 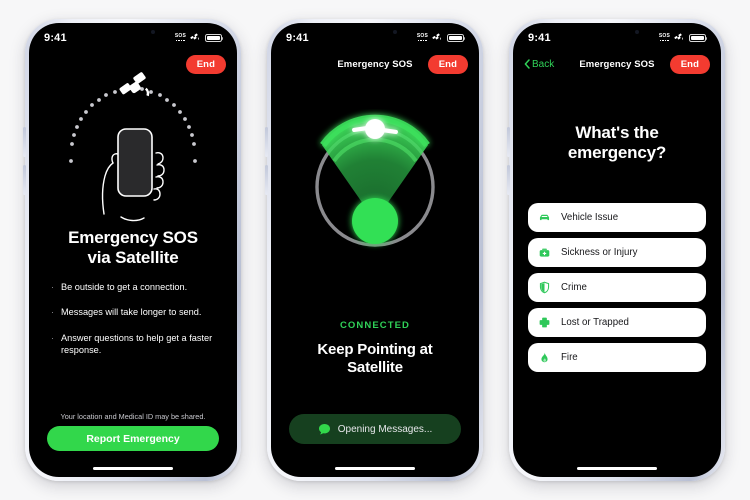 What do you see at coordinates (543, 64) in the screenshot?
I see `back-button-label: Back` at bounding box center [543, 64].